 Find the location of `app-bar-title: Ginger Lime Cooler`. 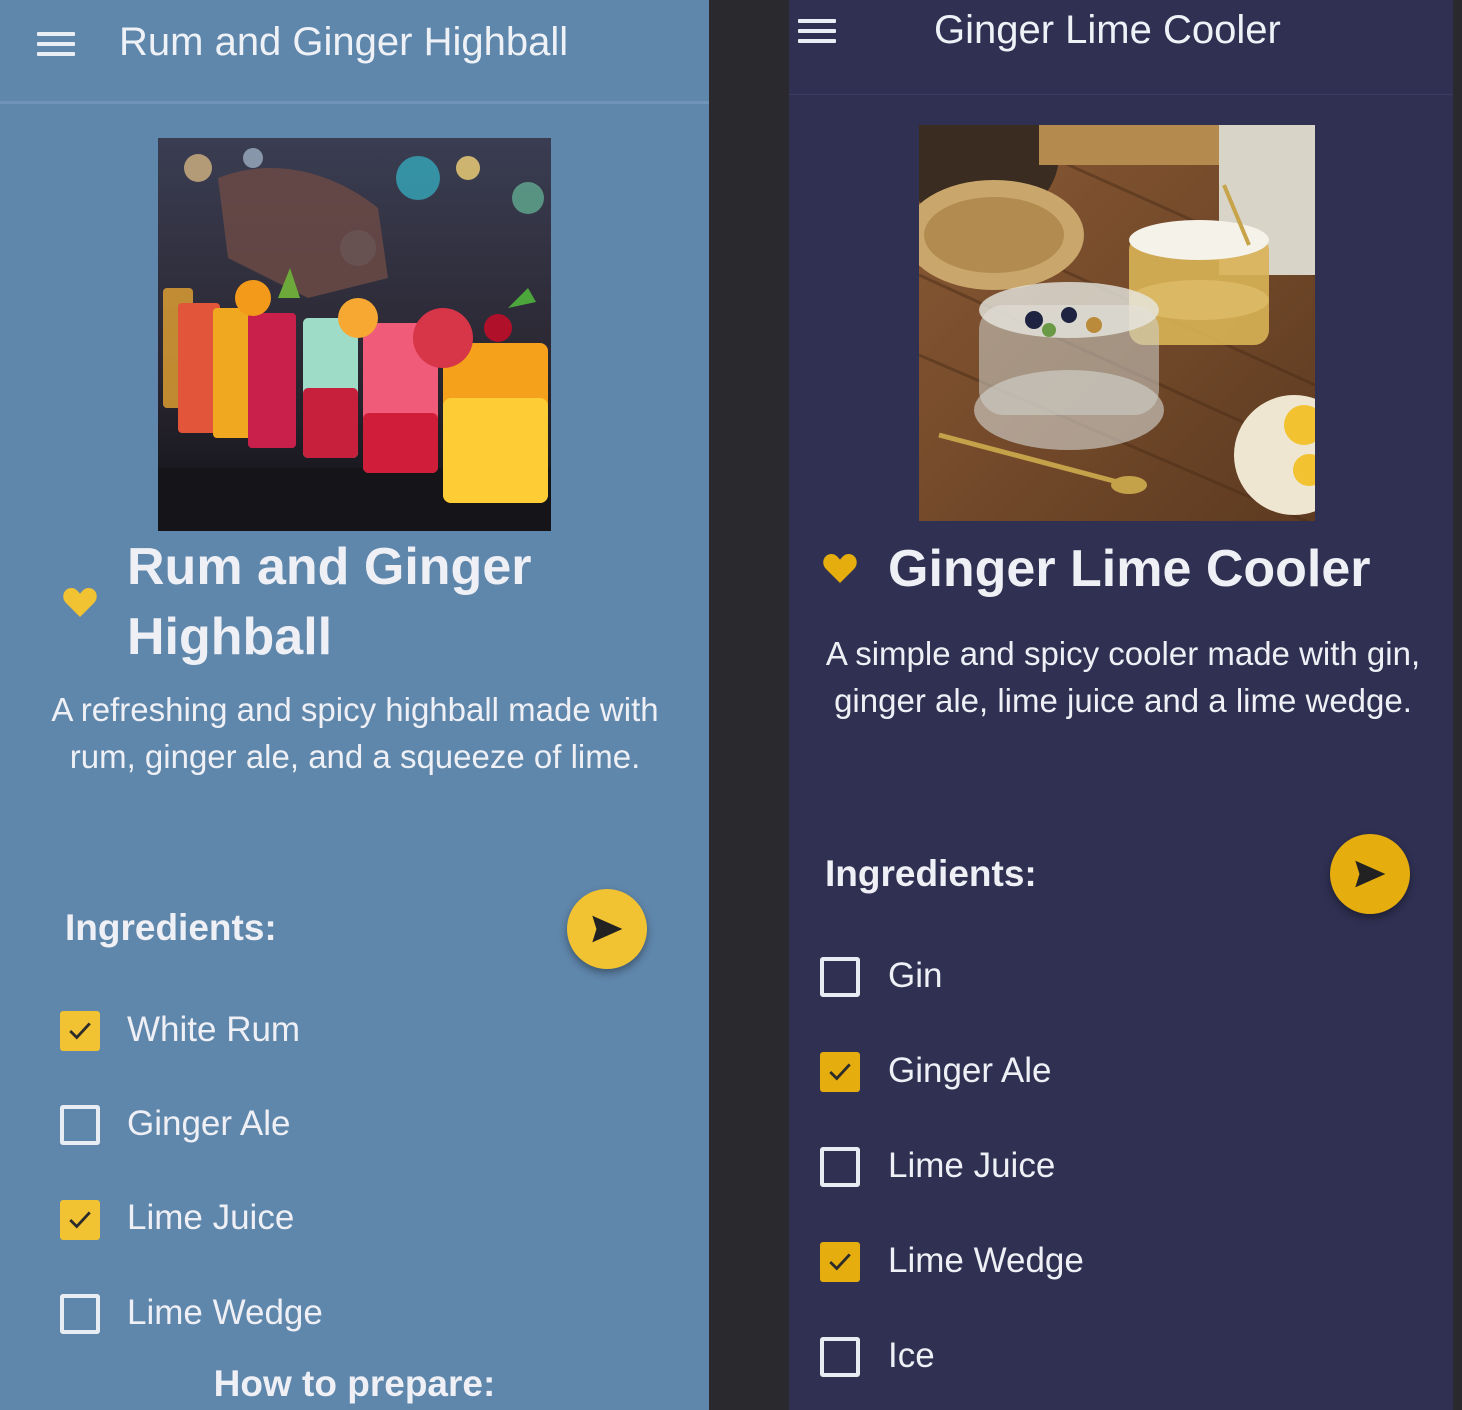

app-bar-title: Ginger Lime Cooler is located at coordinates (1107, 30).